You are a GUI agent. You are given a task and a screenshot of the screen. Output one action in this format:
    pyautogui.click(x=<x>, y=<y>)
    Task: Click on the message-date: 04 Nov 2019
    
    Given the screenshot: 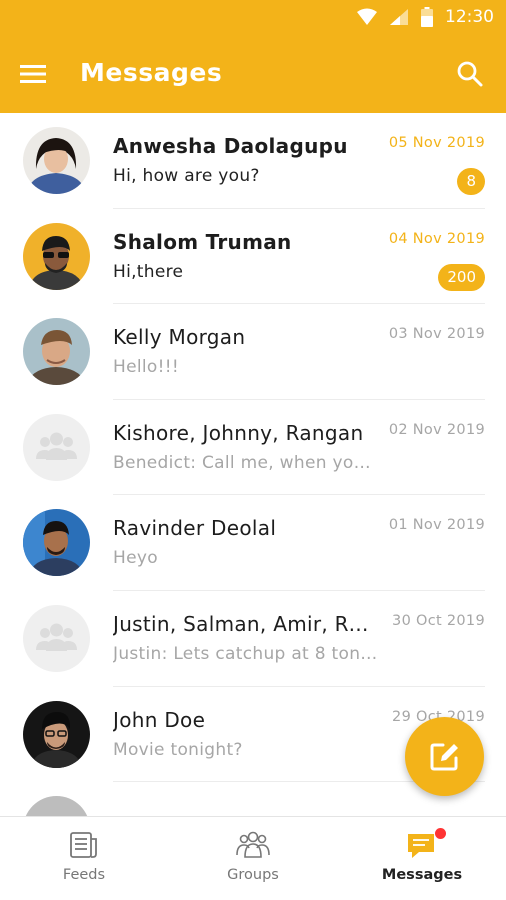 What is the action you would take?
    pyautogui.click(x=436, y=238)
    